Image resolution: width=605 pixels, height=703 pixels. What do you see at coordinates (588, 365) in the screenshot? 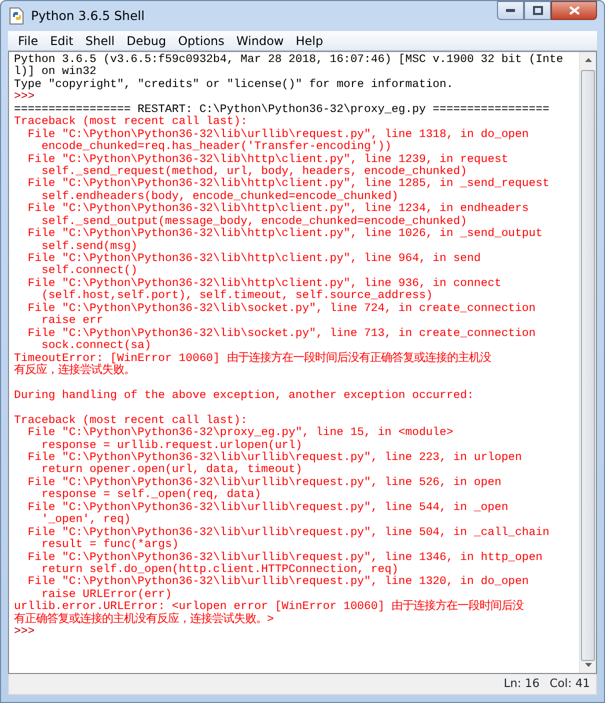
I see `scrollbar-thumb` at bounding box center [588, 365].